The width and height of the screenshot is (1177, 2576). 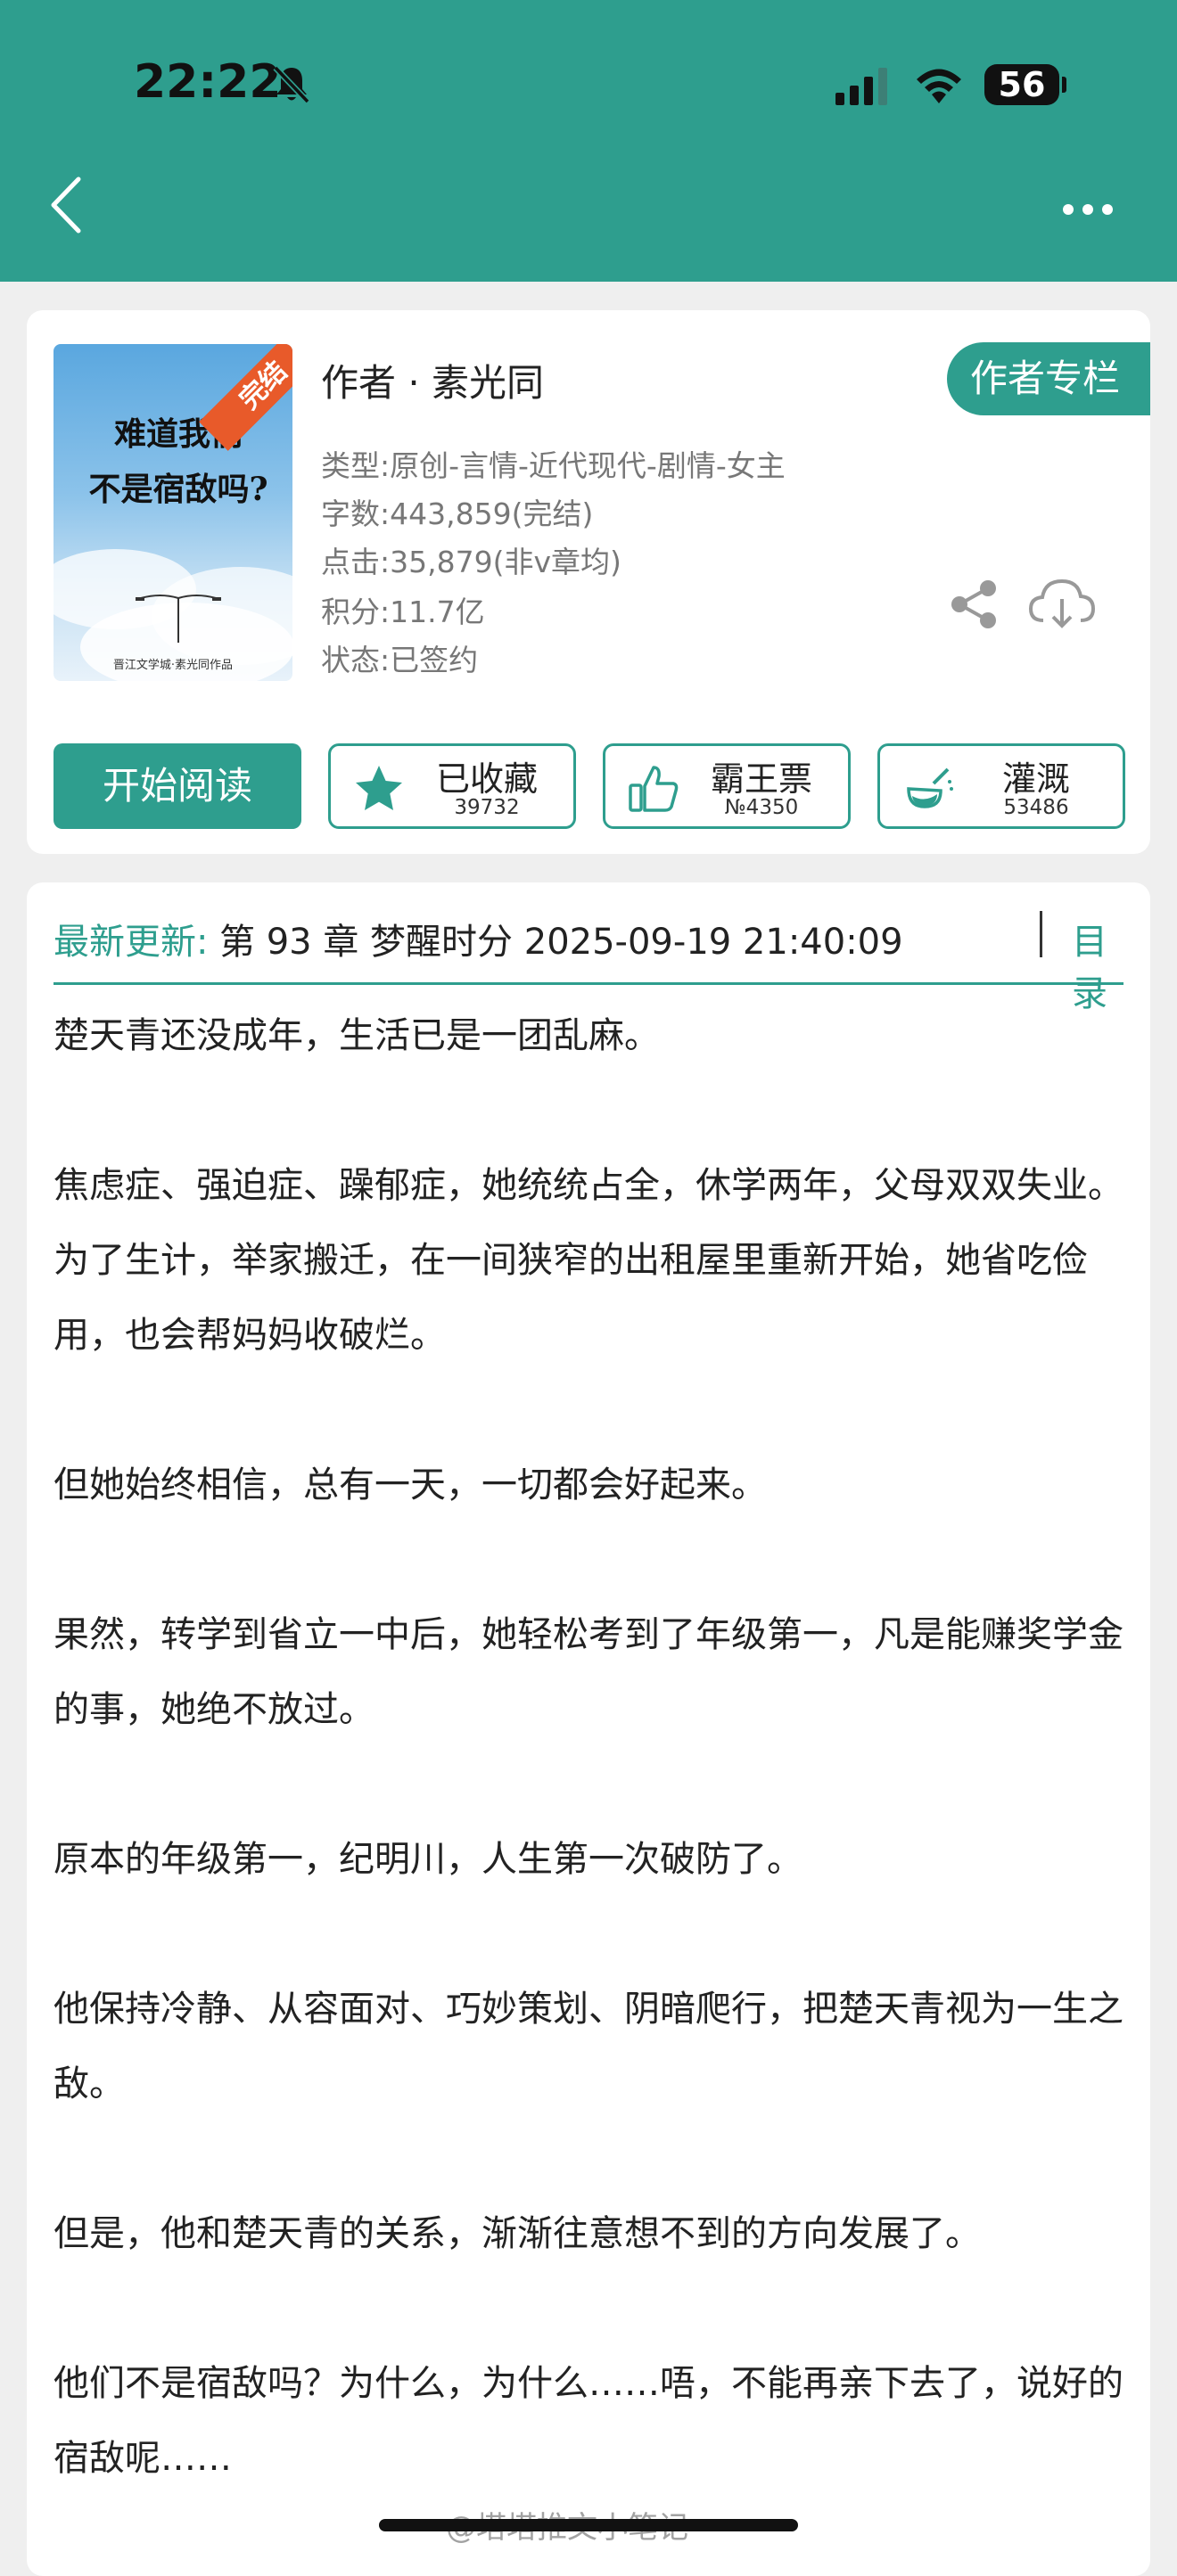 What do you see at coordinates (561, 938) in the screenshot?
I see `latest-chapter: 第 93 章 梦醒时分 2025-09-19 21:40:09` at bounding box center [561, 938].